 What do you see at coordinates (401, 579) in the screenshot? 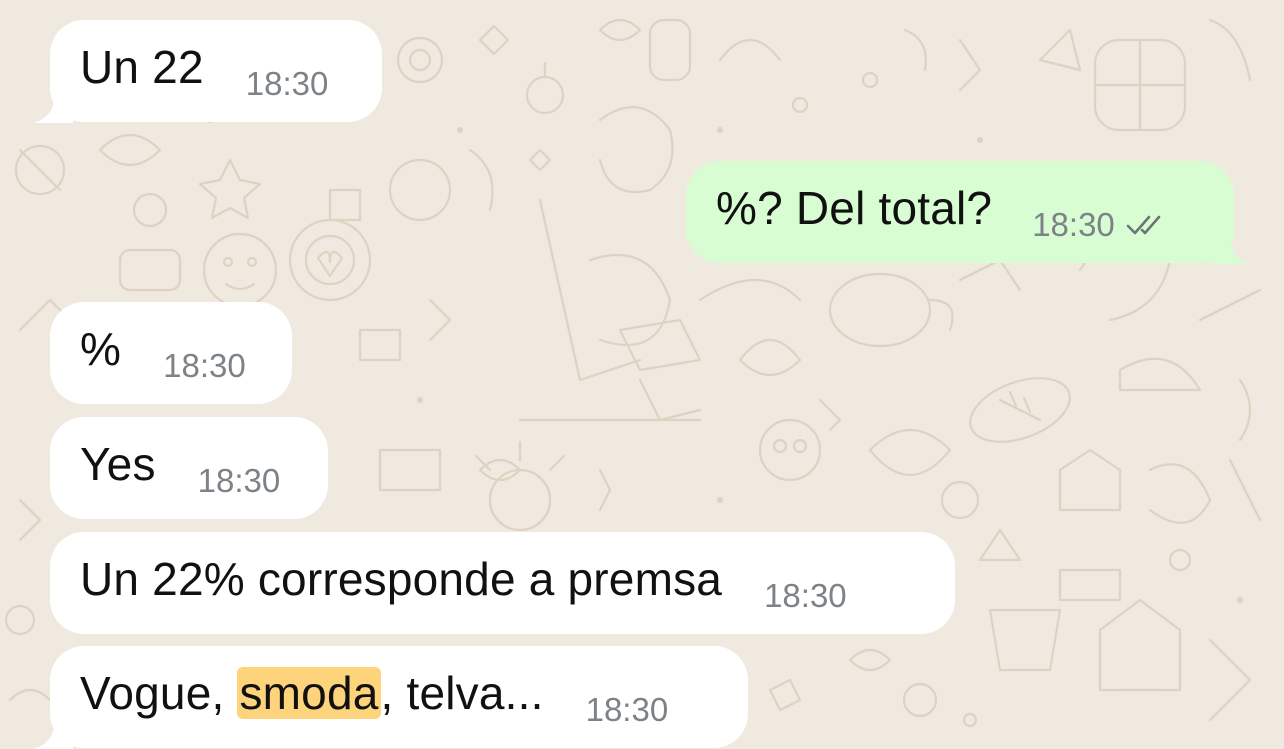
I see `message-text: Un 22% corresponde a premsa` at bounding box center [401, 579].